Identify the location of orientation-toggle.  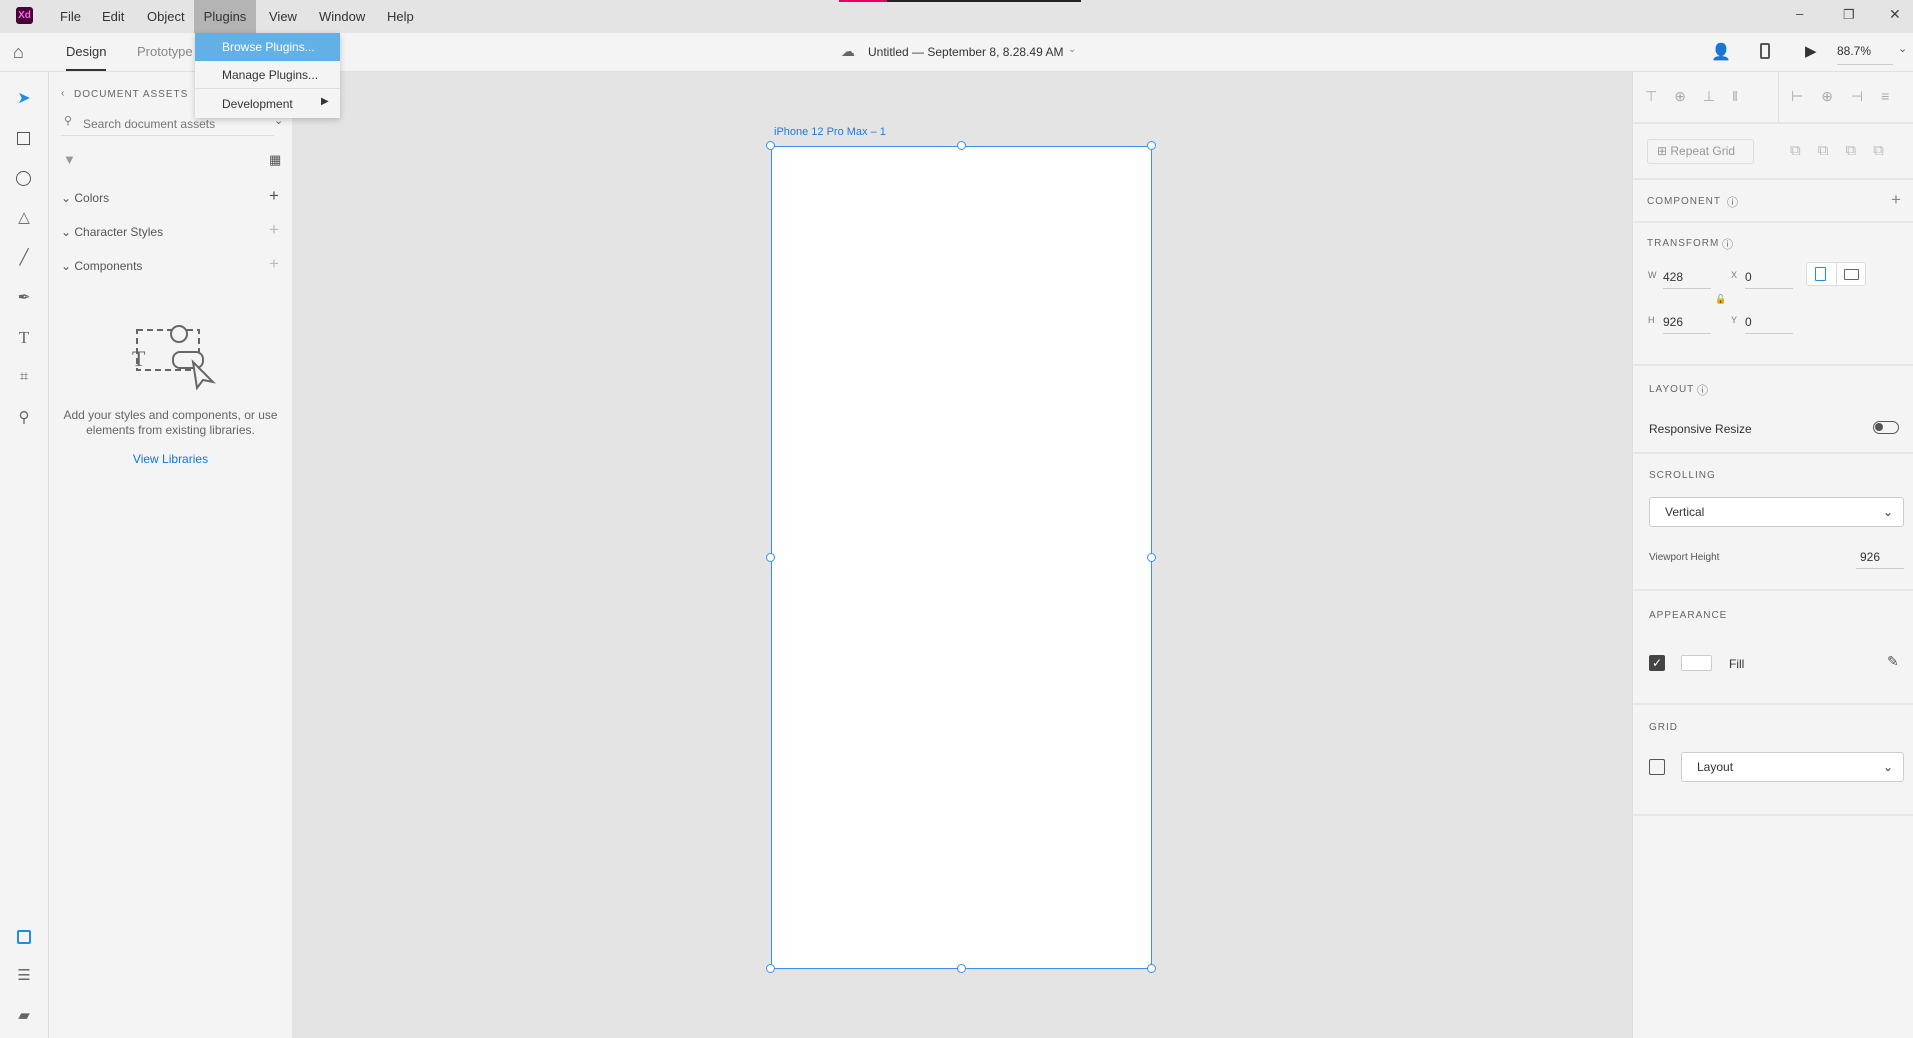
(1836, 274).